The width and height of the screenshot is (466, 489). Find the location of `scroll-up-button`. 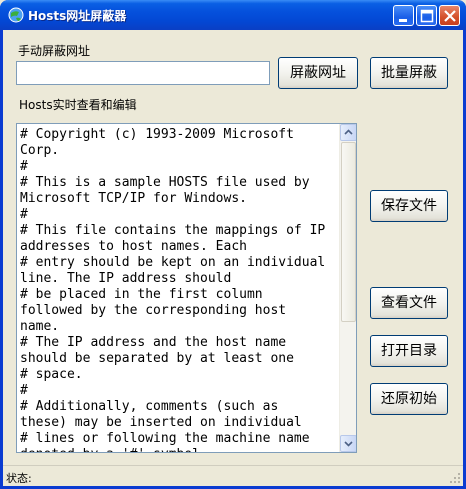

scroll-up-button is located at coordinates (348, 132).